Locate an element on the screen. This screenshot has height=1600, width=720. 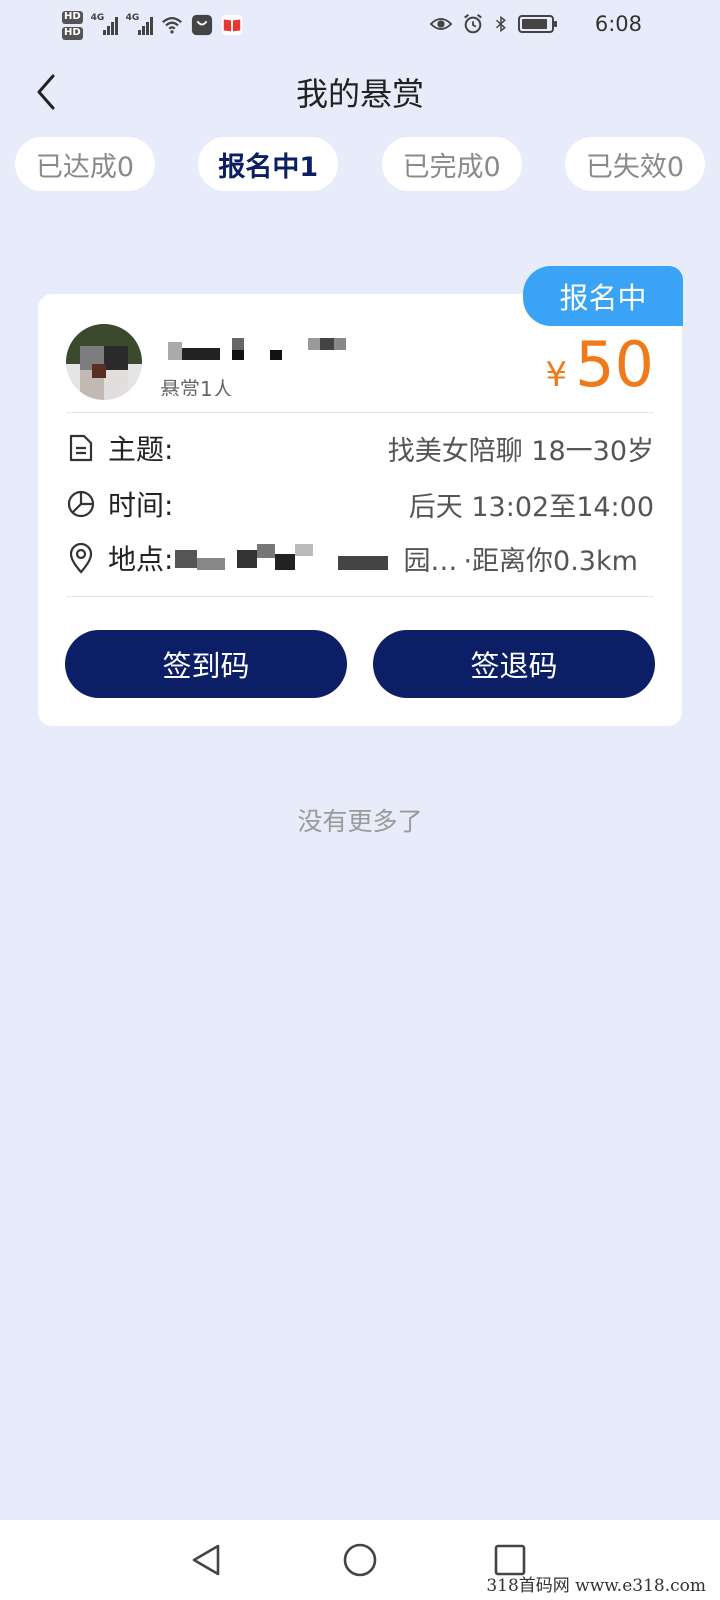
tab-achieved: 已达成0 is located at coordinates (85, 164).